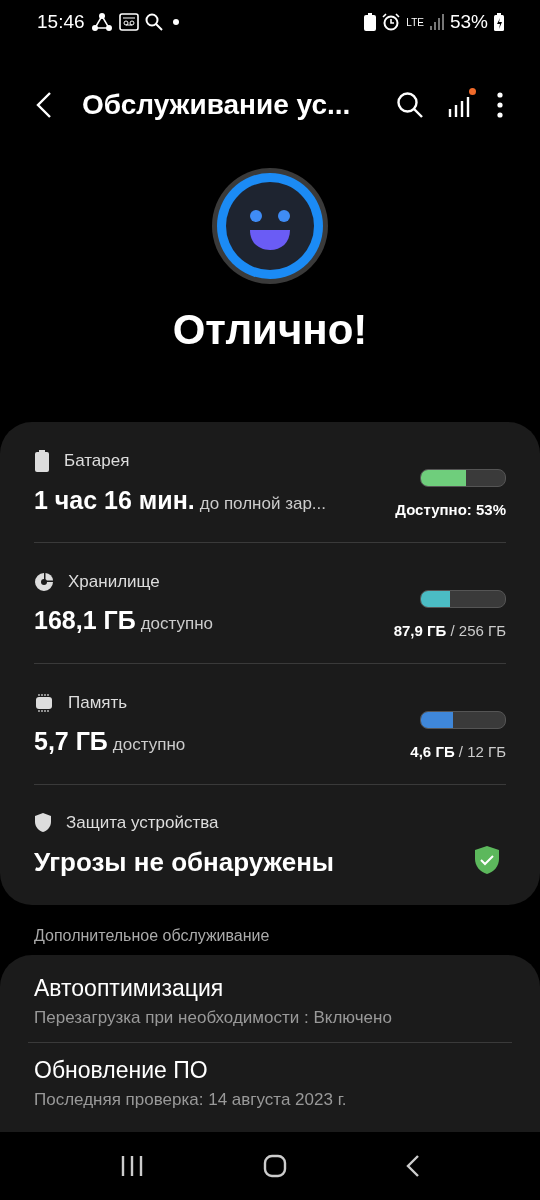 The image size is (540, 1200). I want to click on clock-text: 15:46, so click(61, 22).